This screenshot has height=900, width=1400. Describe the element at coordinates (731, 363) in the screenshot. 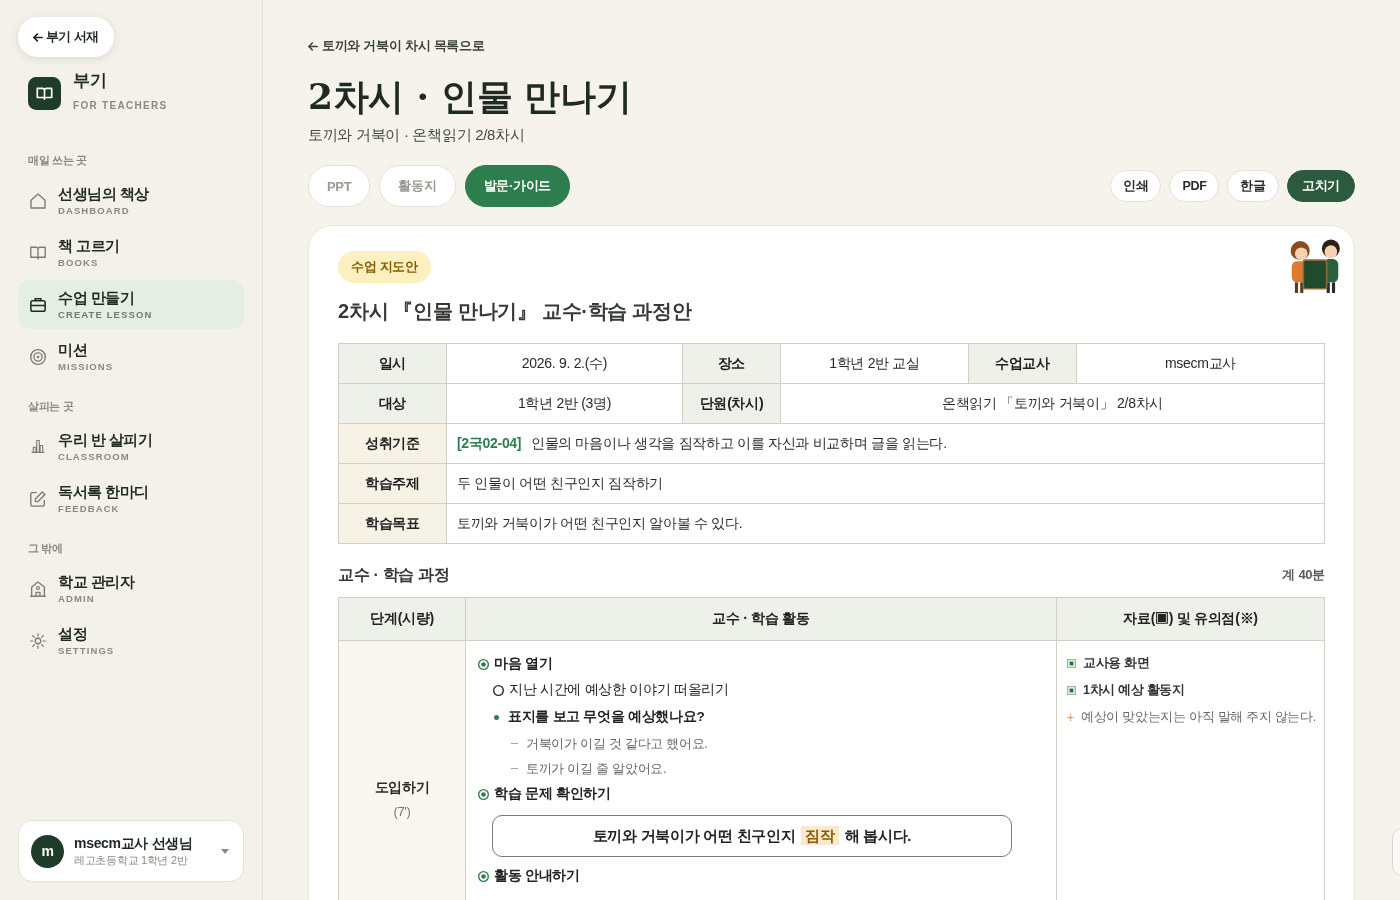

I see `table-header-cell: 장소` at that location.